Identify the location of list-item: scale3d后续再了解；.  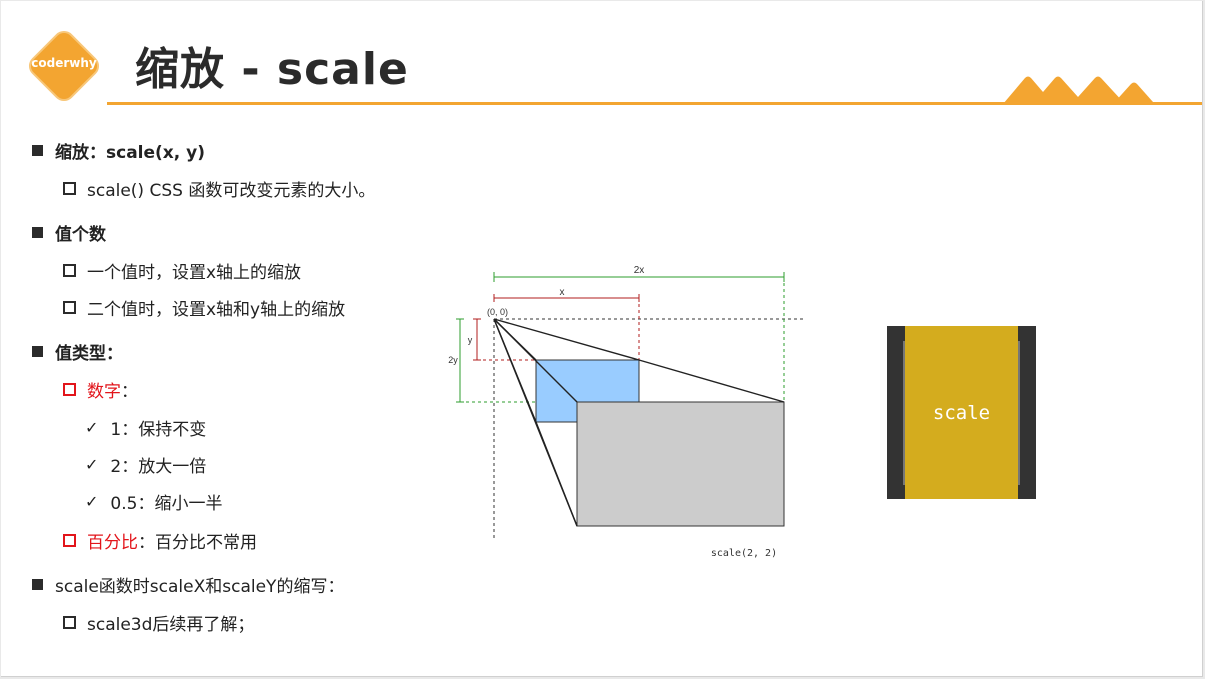
(158, 622).